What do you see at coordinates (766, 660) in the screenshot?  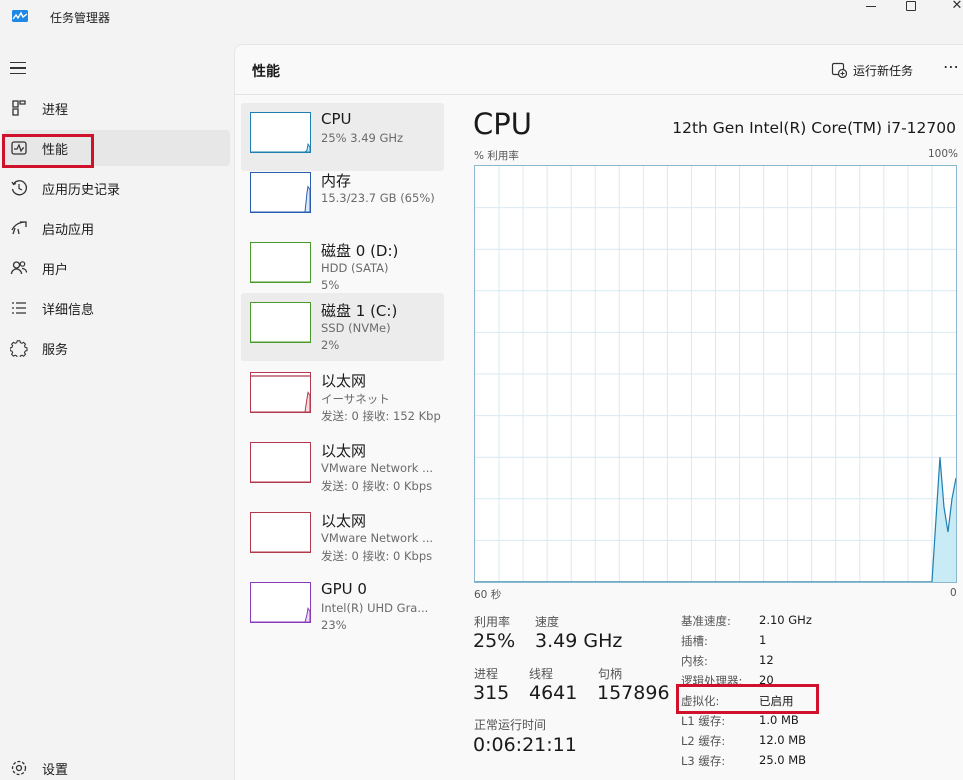 I see `cores-value: 12` at bounding box center [766, 660].